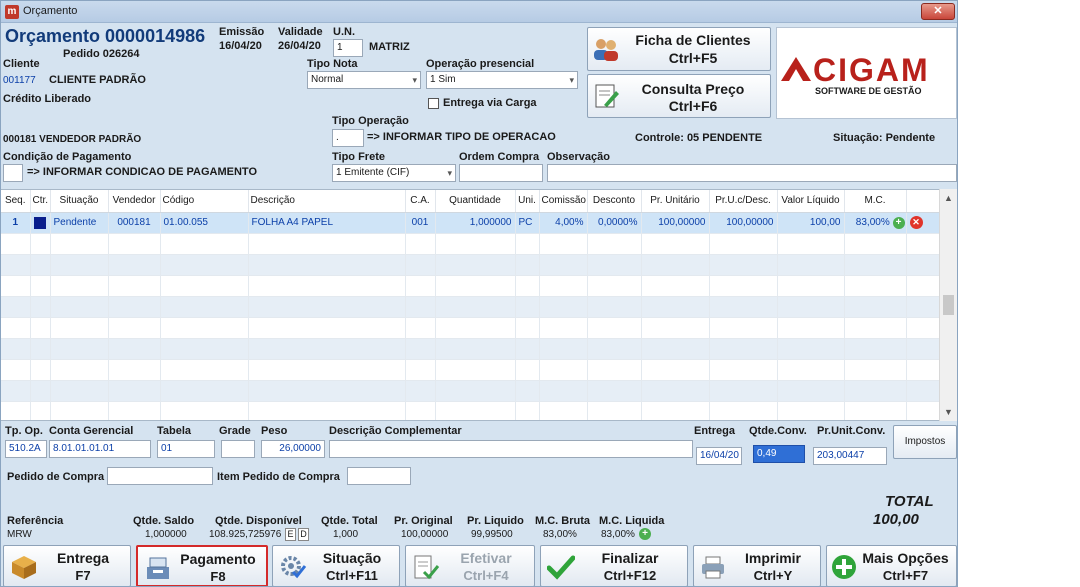  What do you see at coordinates (850, 456) in the screenshot?
I see `pr-unit-conv-input: 203,00447` at bounding box center [850, 456].